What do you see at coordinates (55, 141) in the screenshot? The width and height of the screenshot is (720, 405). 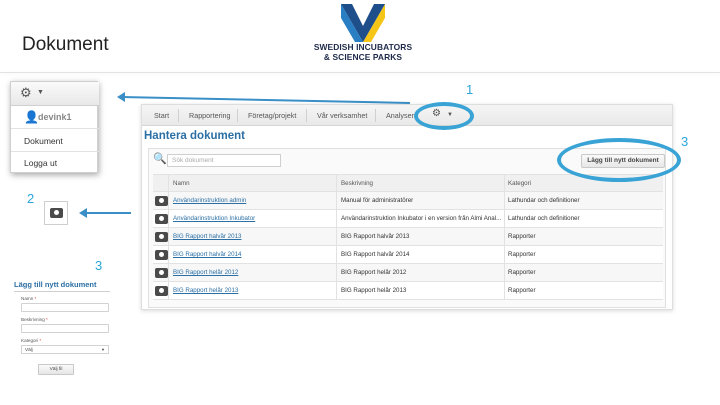 I see `menu-item-dokument: Dokument` at bounding box center [55, 141].